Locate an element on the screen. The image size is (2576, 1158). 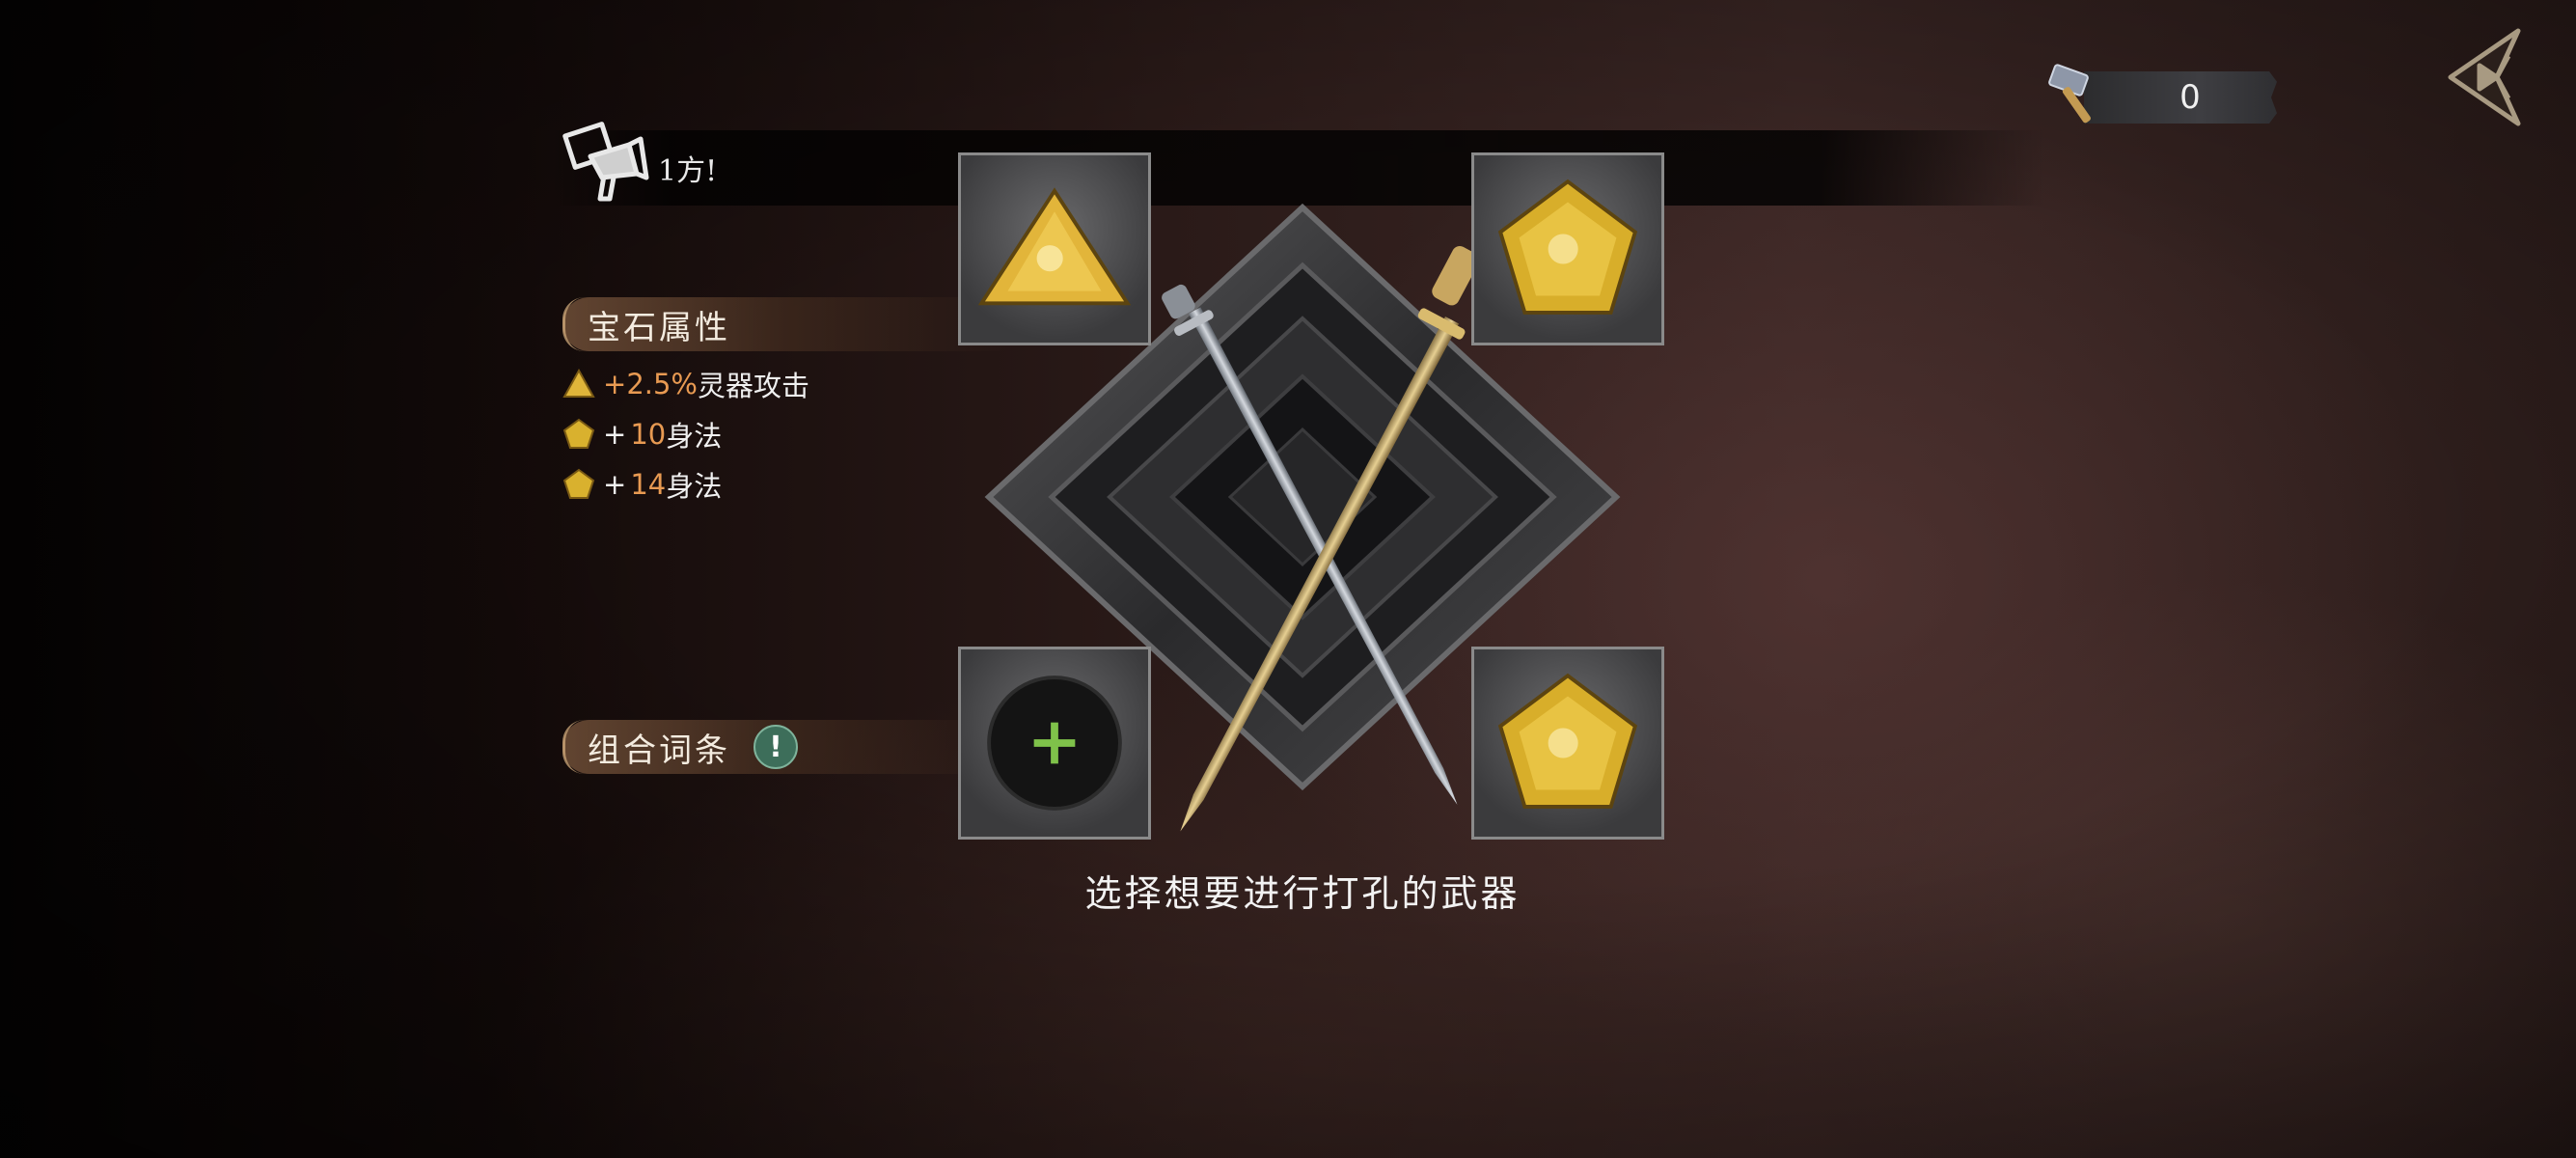
attribute-row: +2.5% 灵器攻击 is located at coordinates (685, 384).